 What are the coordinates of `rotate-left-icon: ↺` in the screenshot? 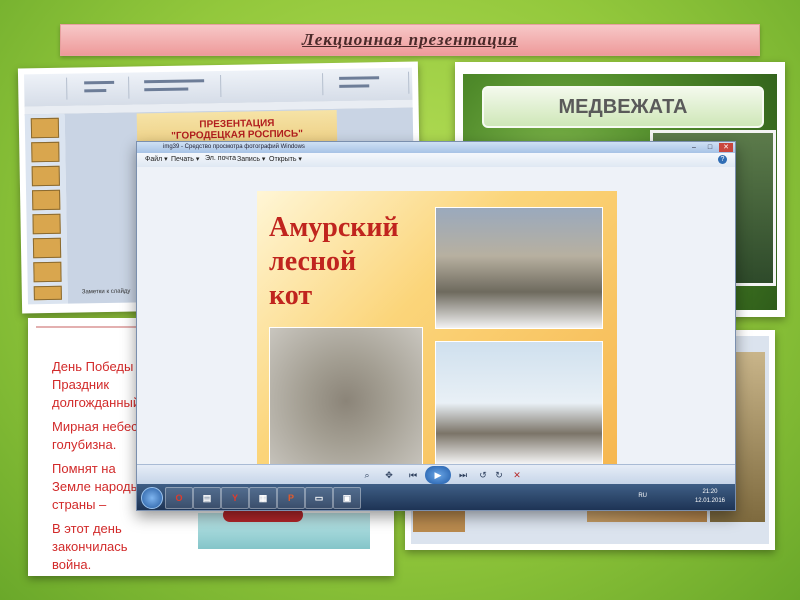 It's located at (483, 475).